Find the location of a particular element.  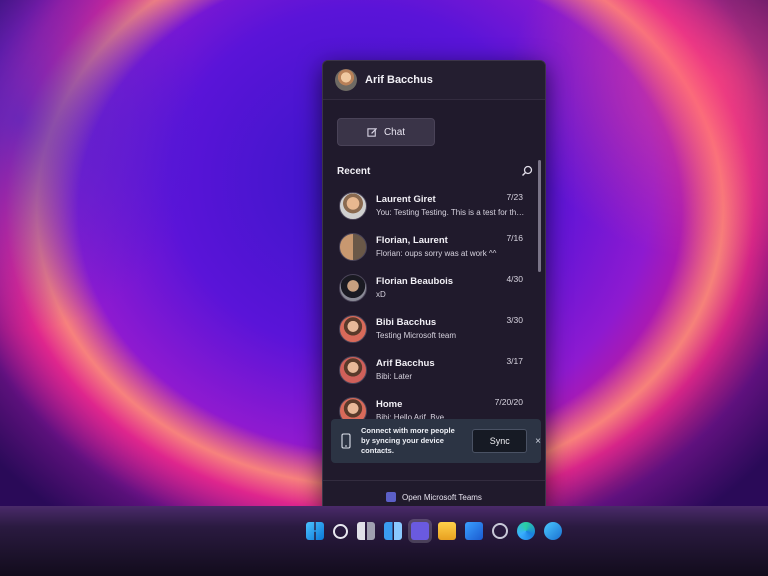

open-teams-label: Open Microsoft Teams is located at coordinates (442, 497).